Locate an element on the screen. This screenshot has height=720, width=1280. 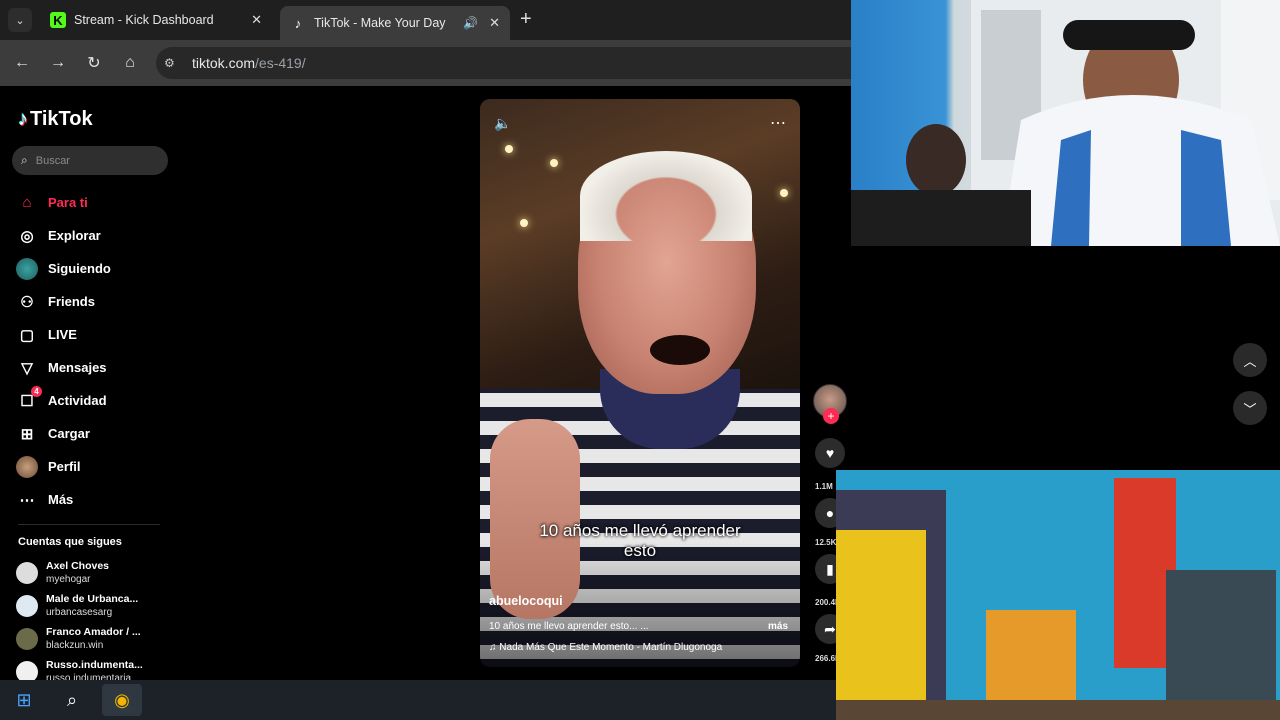
tiktok-logo: ♪ TikTok is located at coordinates (55, 119).